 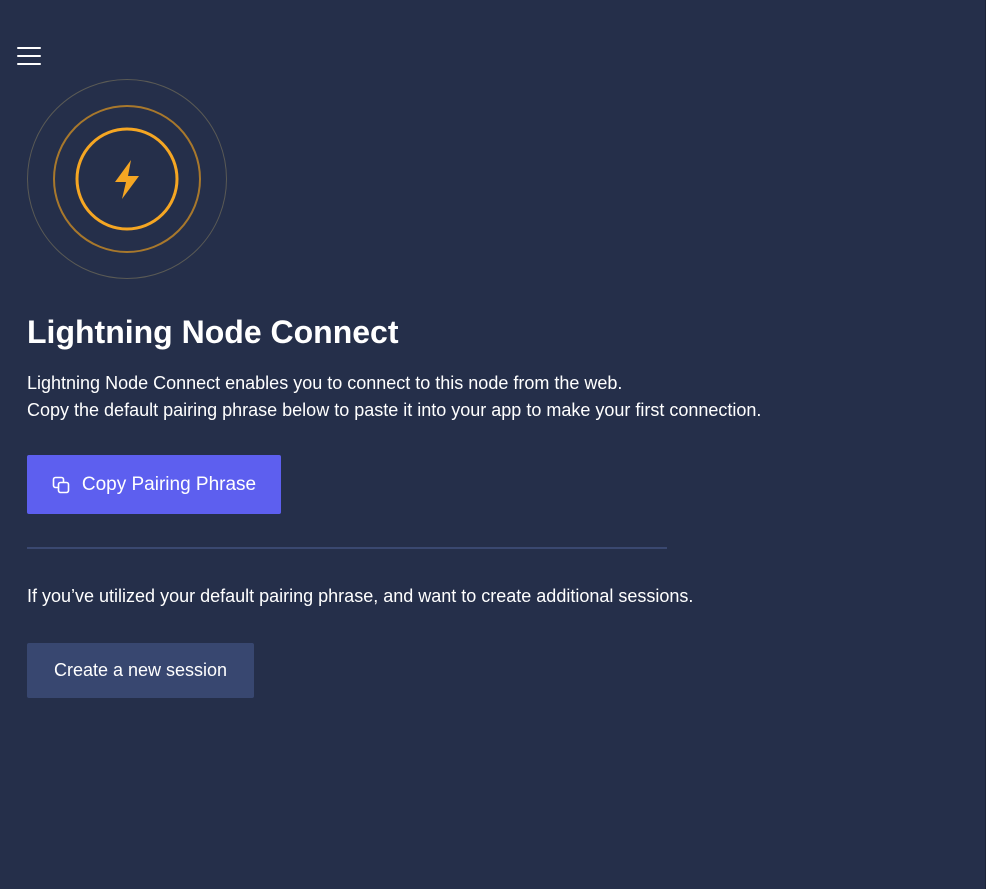 I want to click on copy-pairing-phrase-button: Copy Pairing Phrase, so click(x=154, y=484).